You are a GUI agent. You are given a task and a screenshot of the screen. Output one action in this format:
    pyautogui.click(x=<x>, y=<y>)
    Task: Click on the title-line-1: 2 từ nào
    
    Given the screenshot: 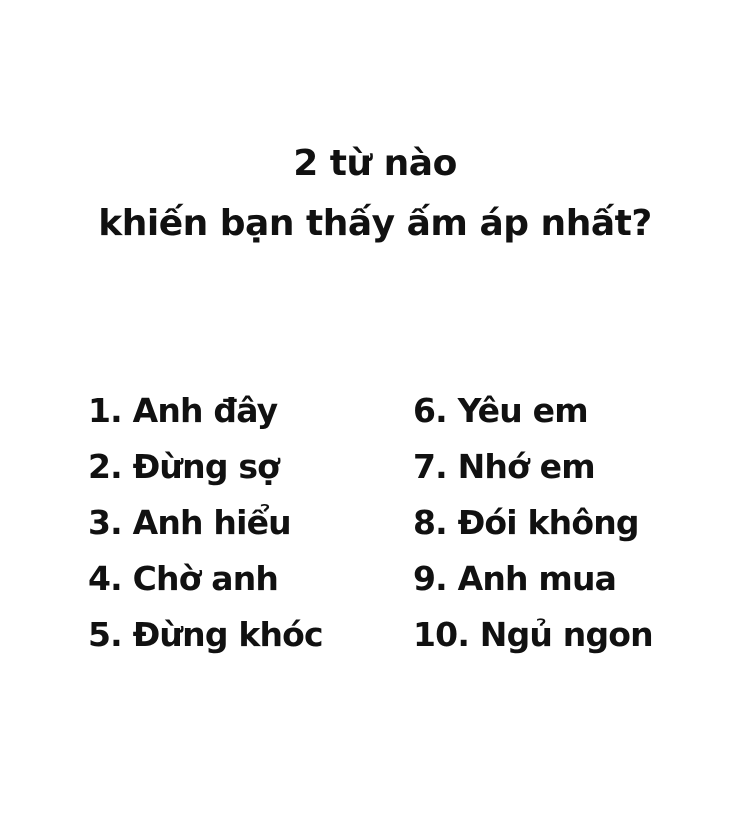 What is the action you would take?
    pyautogui.click(x=375, y=163)
    